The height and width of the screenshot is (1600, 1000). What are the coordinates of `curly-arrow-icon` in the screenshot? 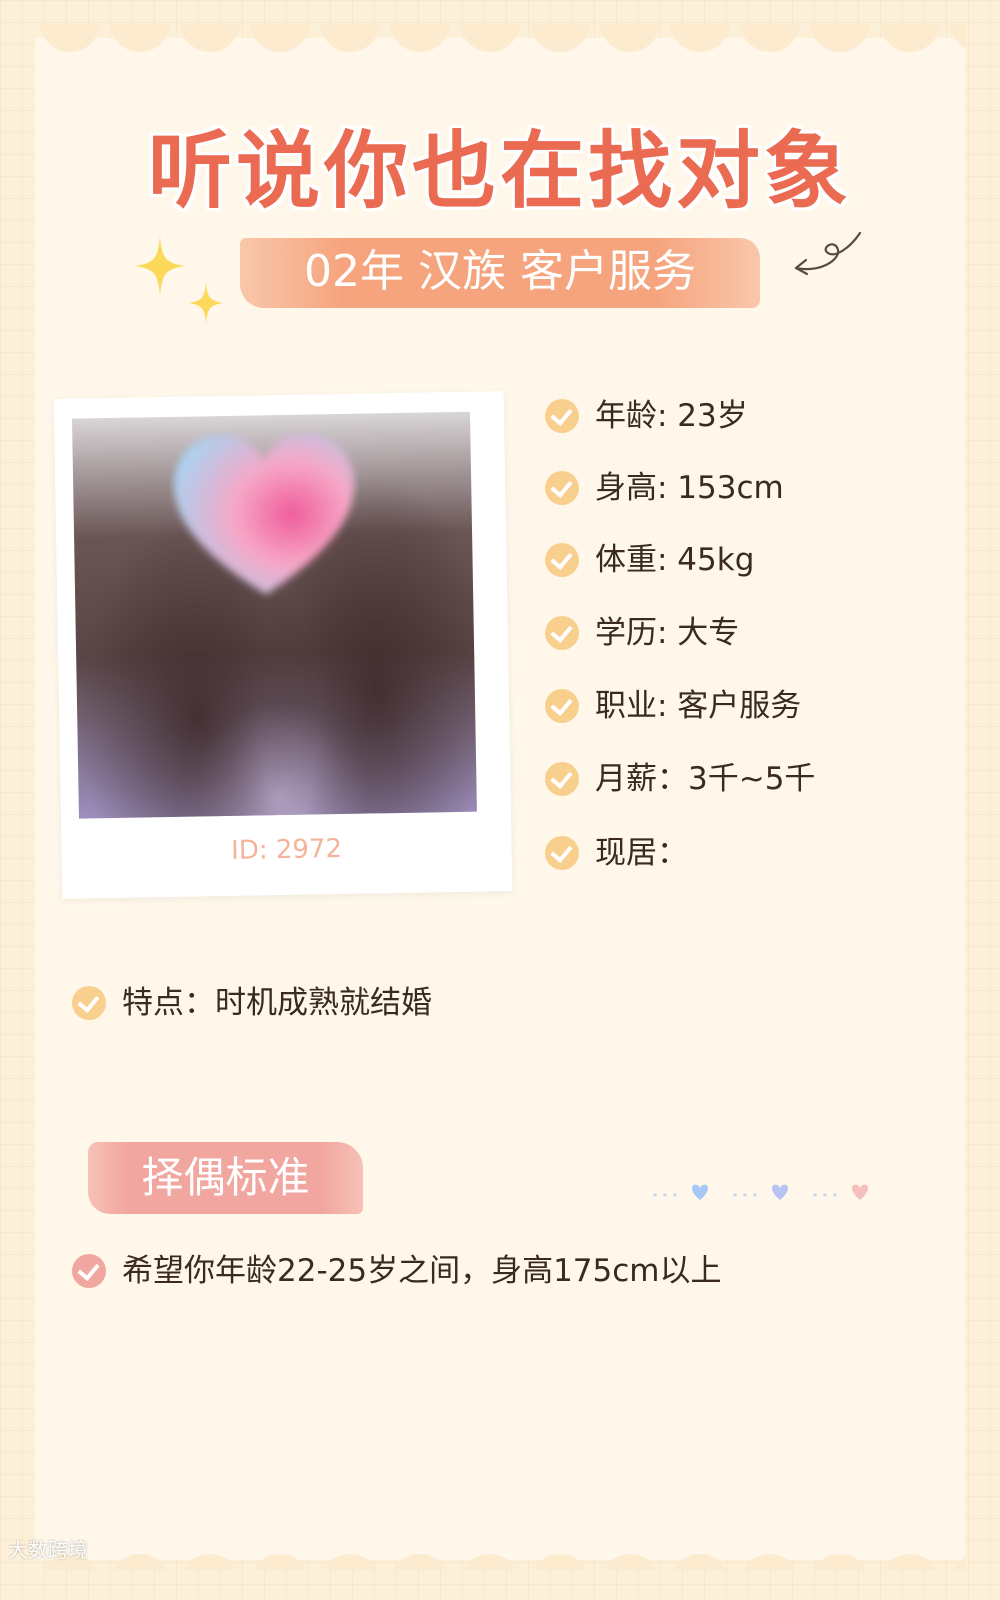 It's located at (828, 253).